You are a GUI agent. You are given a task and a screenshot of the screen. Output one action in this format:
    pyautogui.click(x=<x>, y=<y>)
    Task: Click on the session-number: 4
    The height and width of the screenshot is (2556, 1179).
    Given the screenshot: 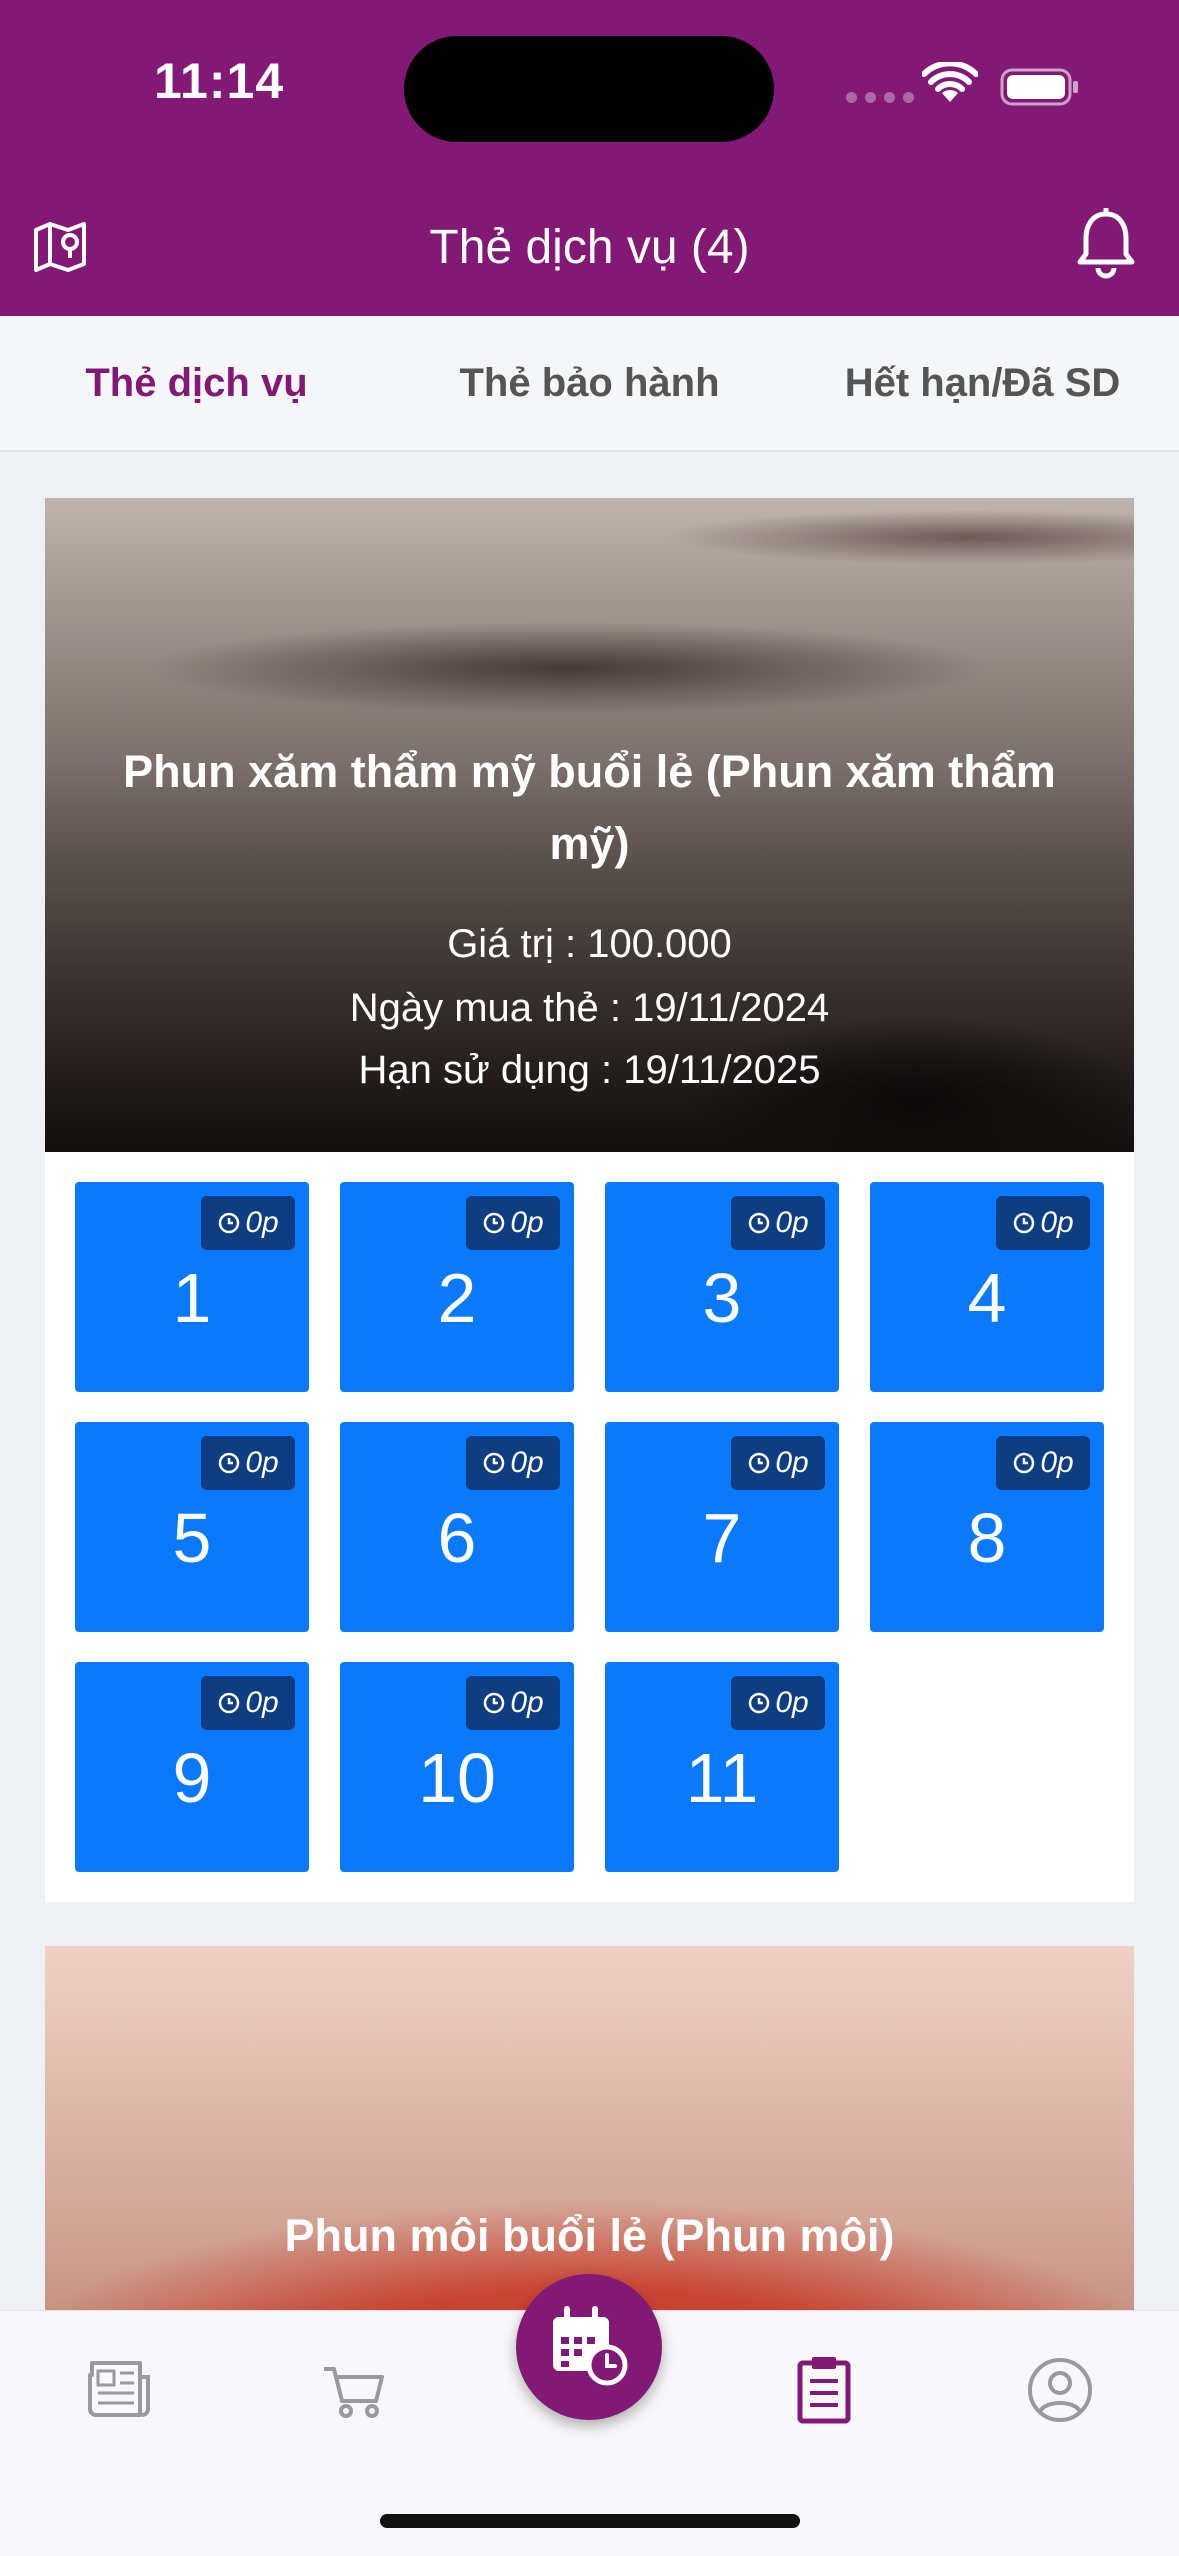 What is the action you would take?
    pyautogui.click(x=987, y=1298)
    